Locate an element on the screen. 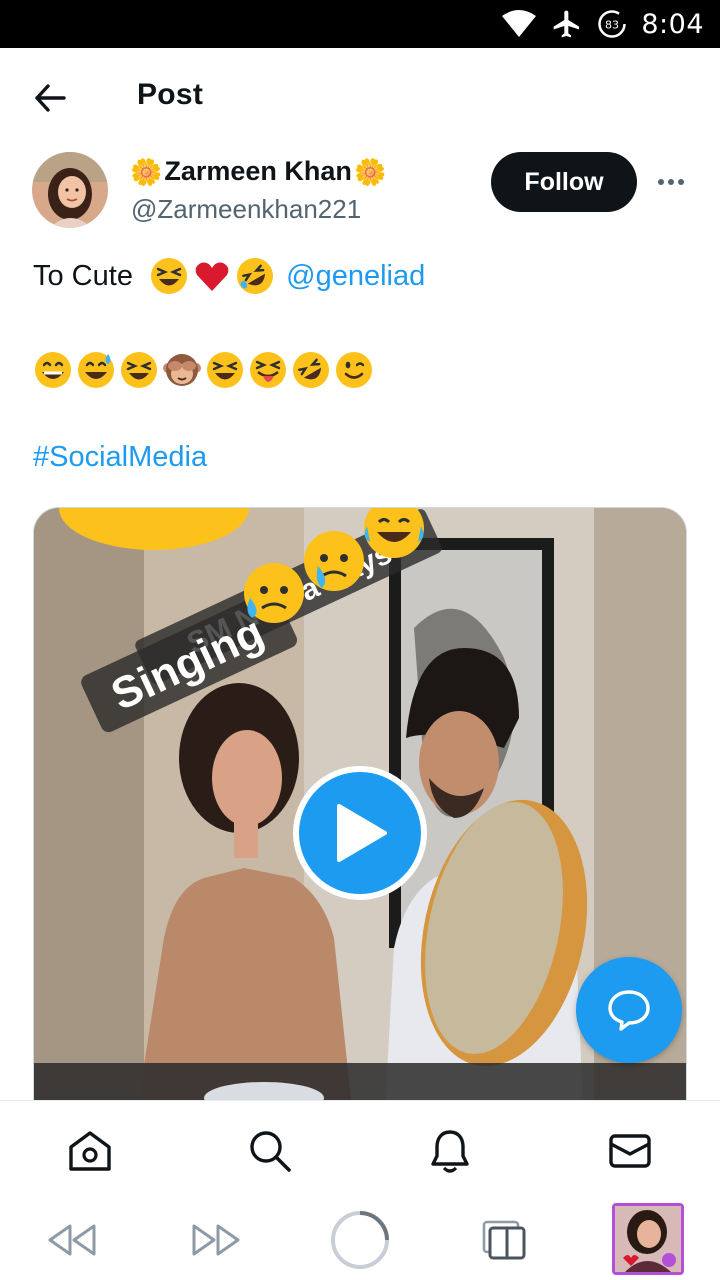  post-hashtag-line: #SocialMedia is located at coordinates (120, 457).